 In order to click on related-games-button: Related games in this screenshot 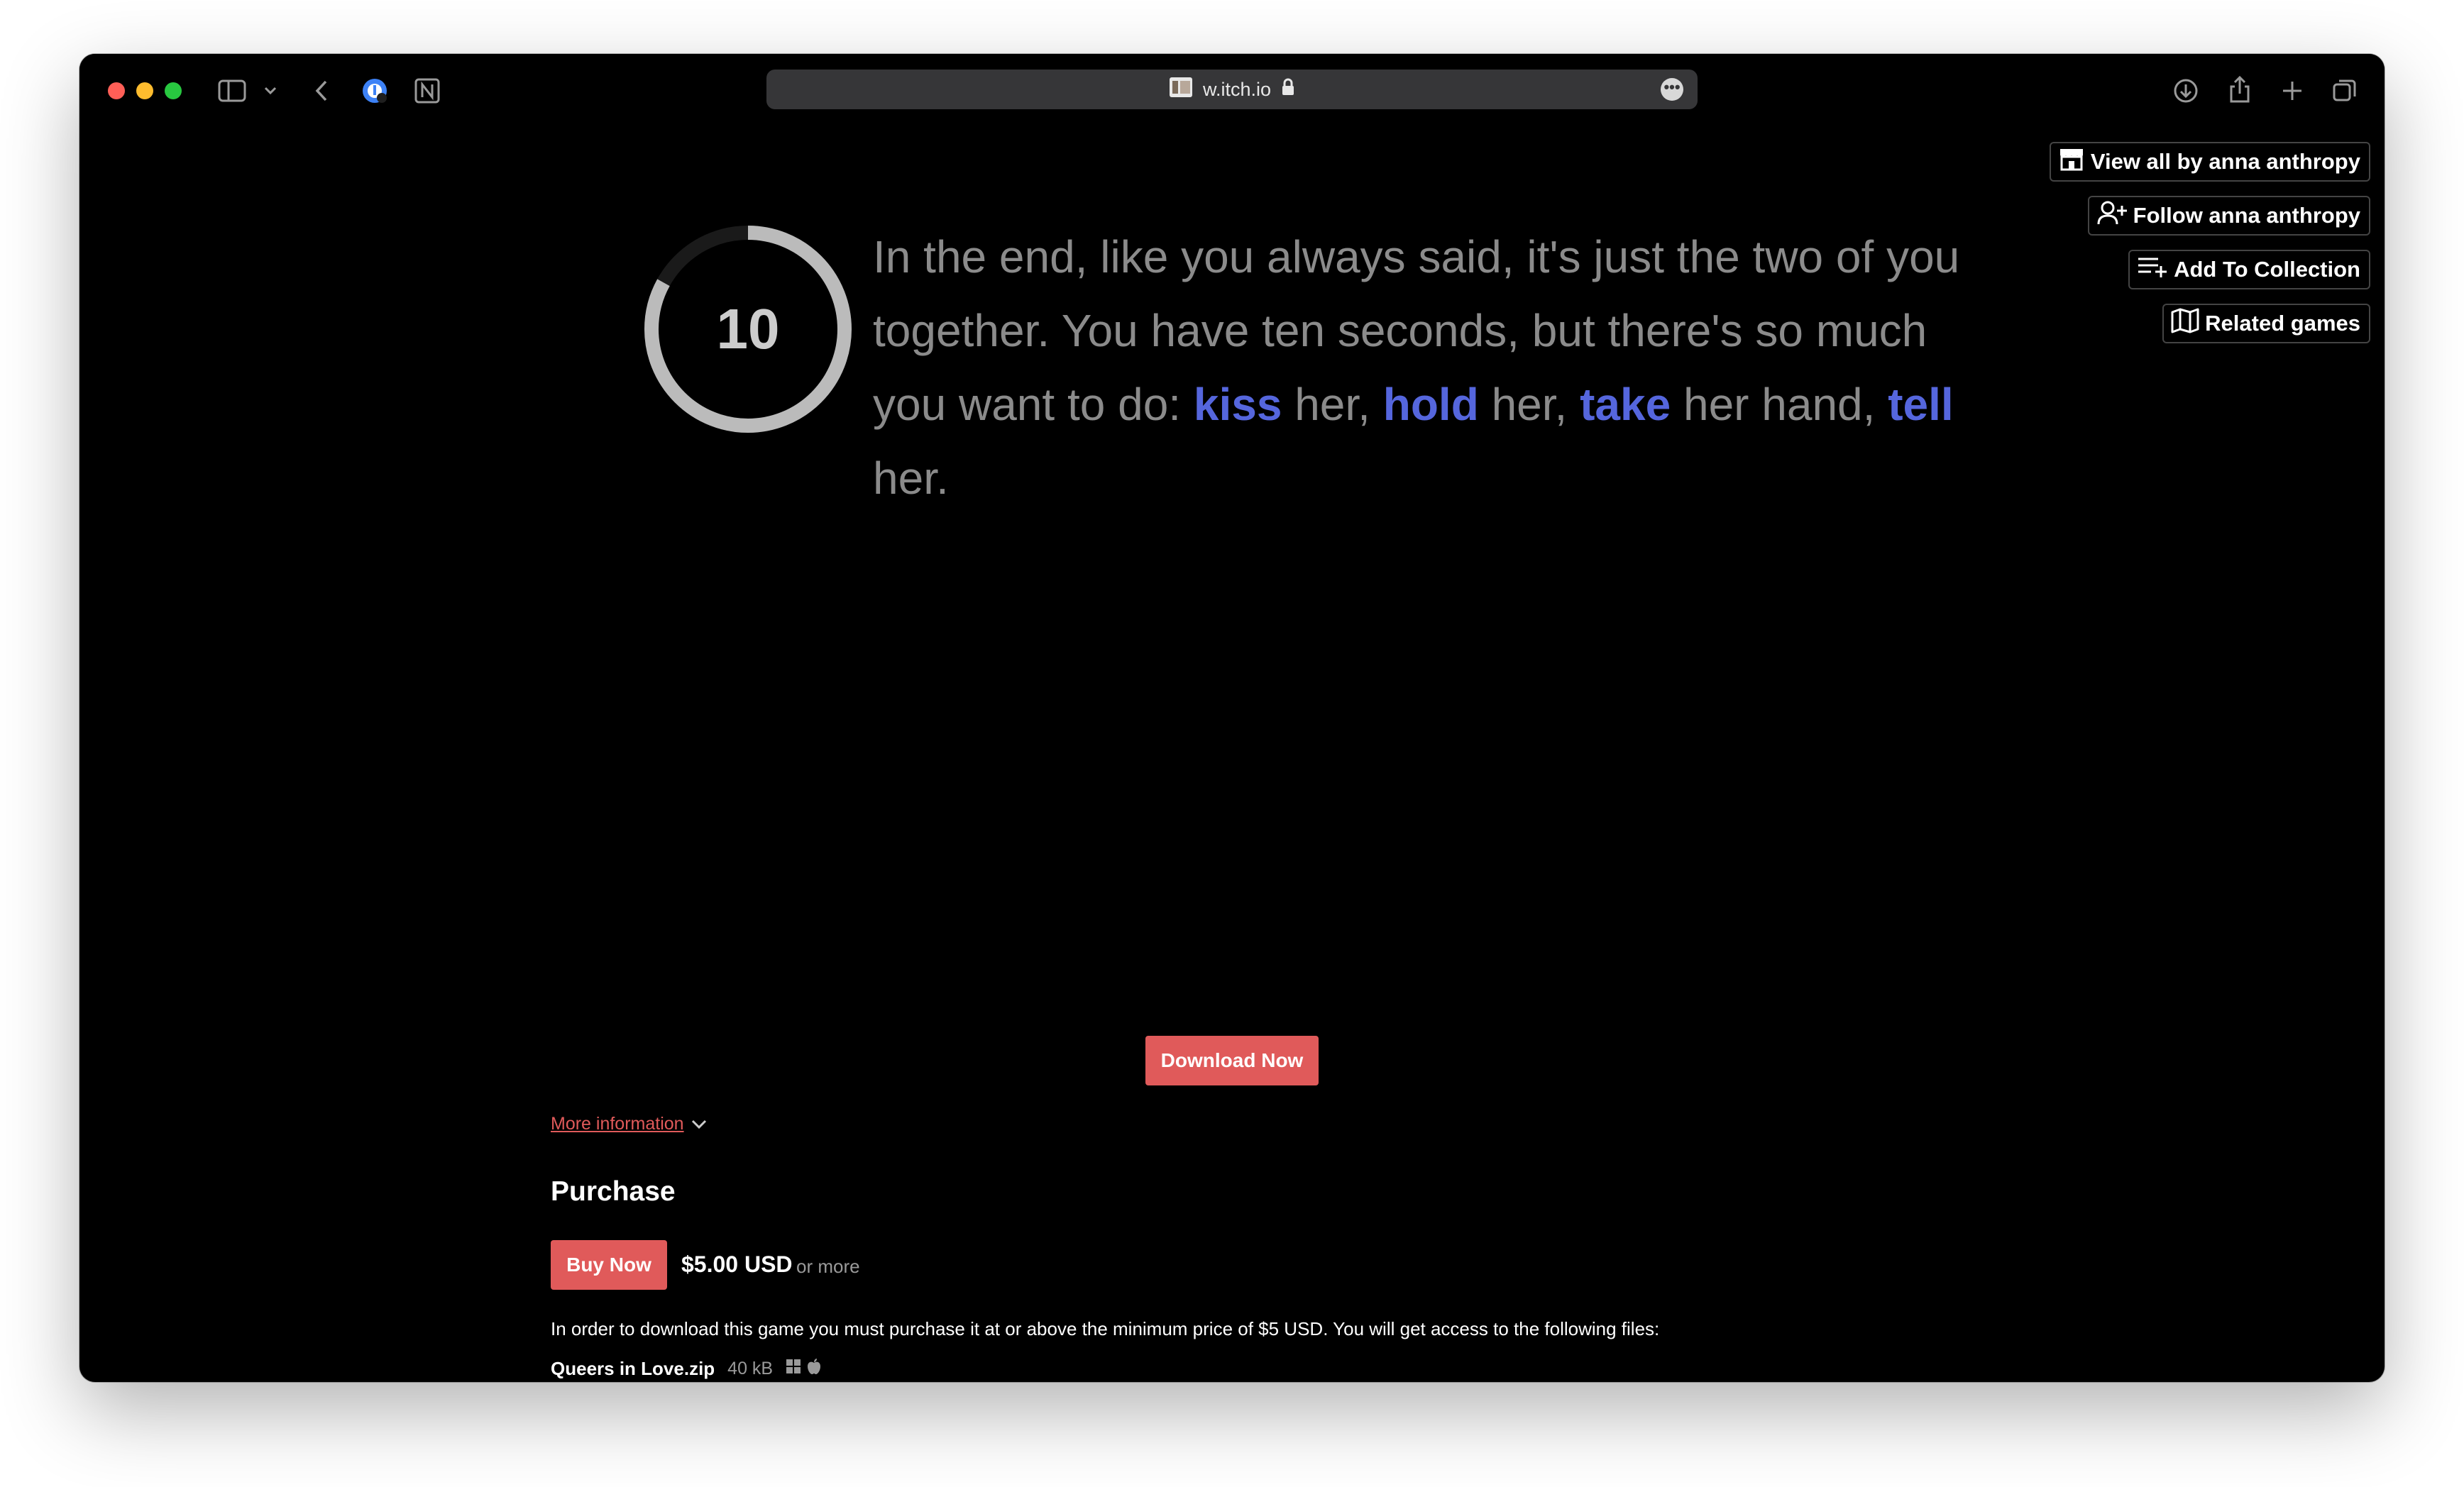, I will do `click(2266, 323)`.